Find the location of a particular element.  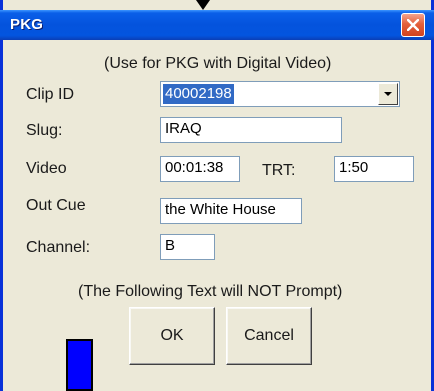

title-bar is located at coordinates (217, 25).